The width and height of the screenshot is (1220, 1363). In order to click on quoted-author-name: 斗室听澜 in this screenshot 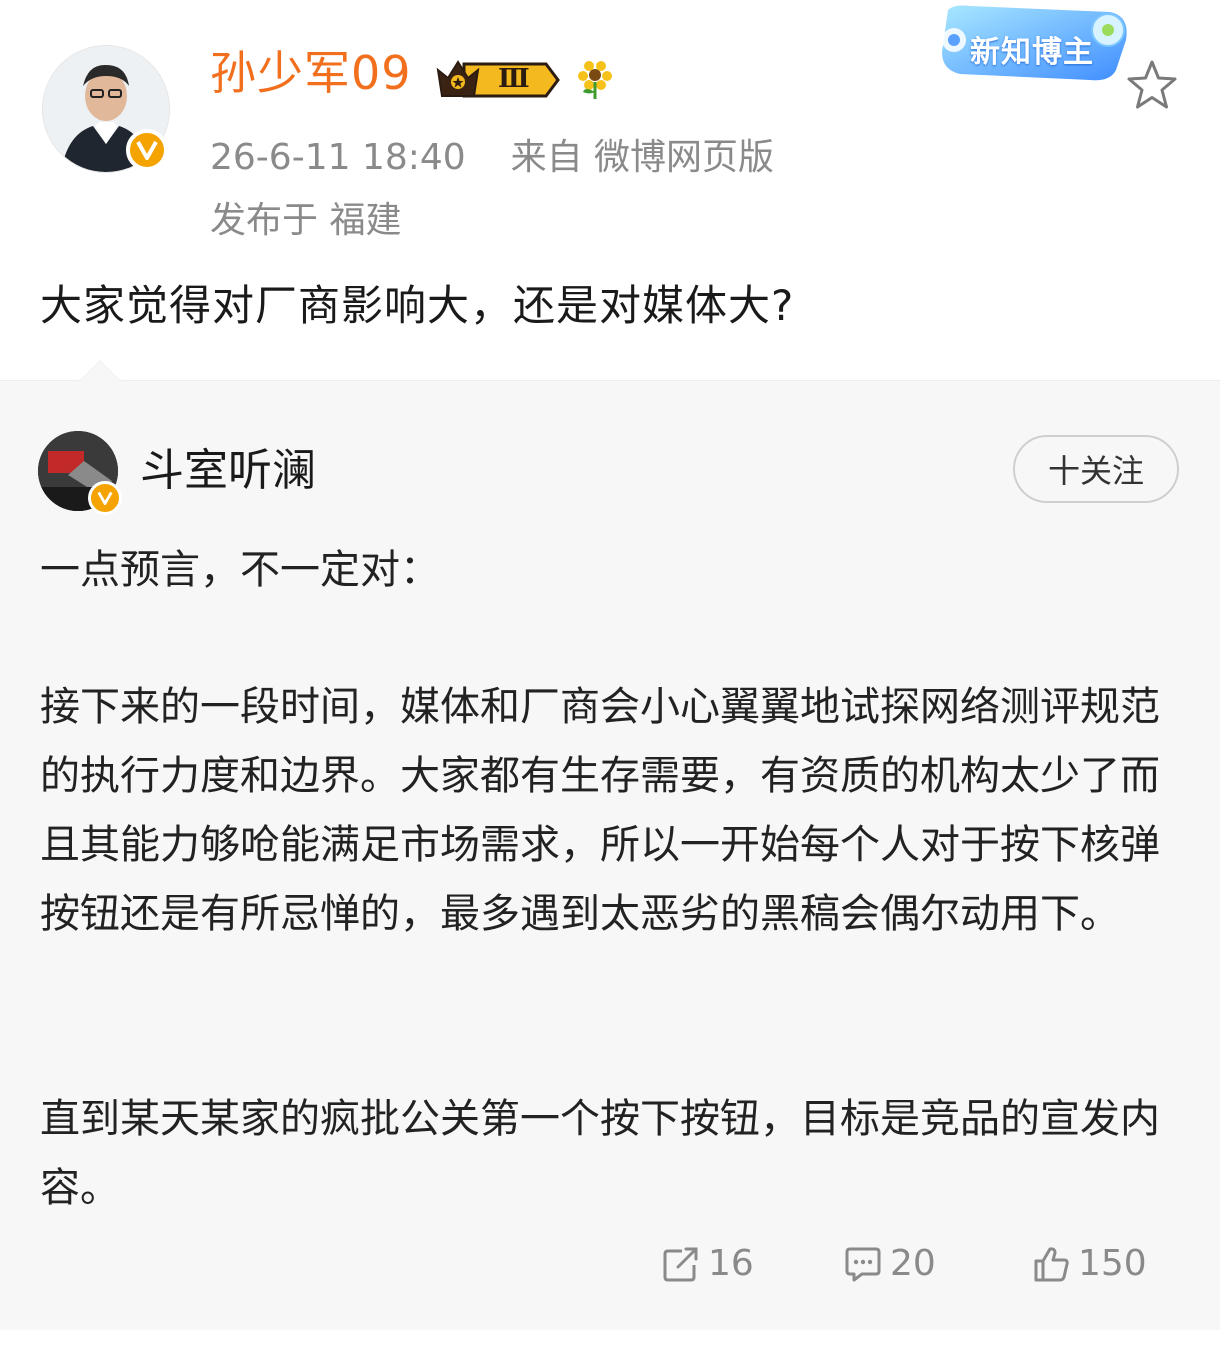, I will do `click(228, 471)`.